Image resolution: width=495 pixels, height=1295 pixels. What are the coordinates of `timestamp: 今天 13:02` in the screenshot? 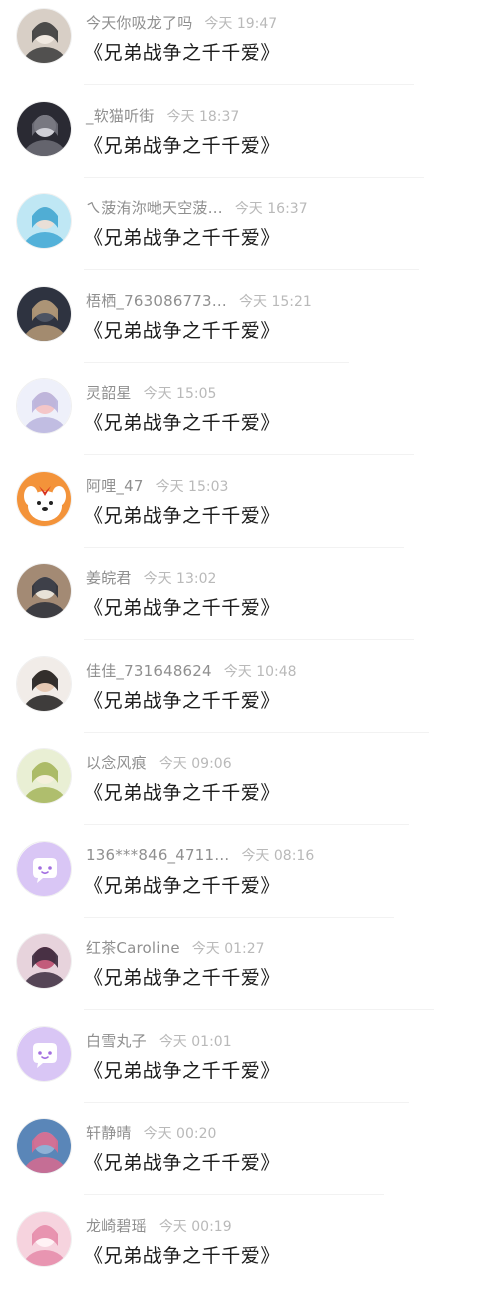 It's located at (180, 579).